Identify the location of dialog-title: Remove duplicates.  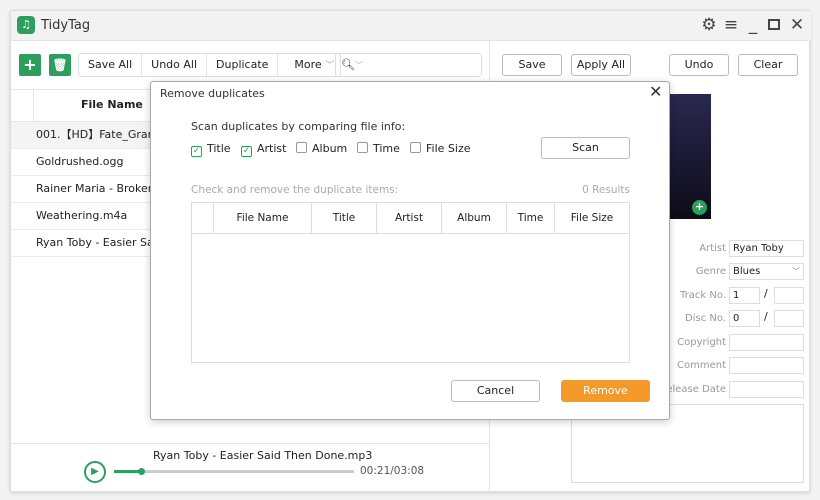
(212, 93).